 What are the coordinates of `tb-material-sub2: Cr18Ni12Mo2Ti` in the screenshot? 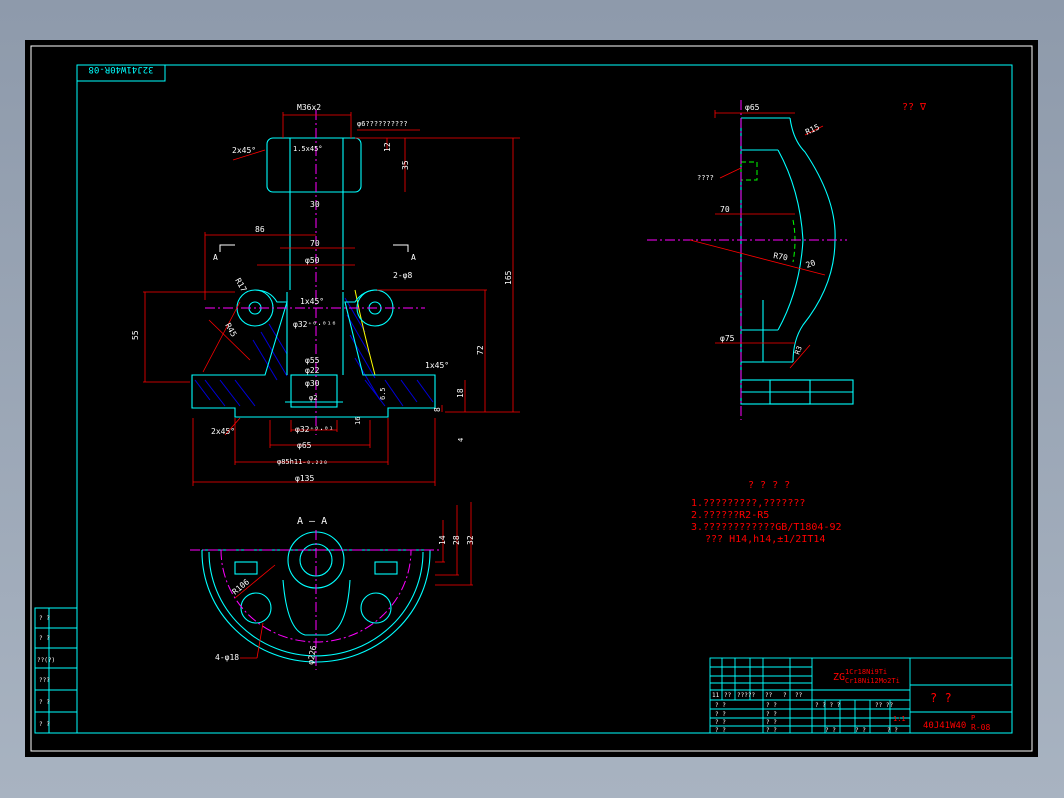 It's located at (872, 681).